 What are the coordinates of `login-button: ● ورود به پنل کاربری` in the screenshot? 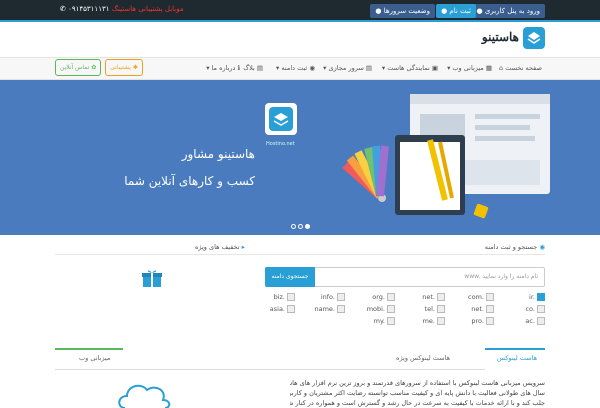 It's located at (508, 11).